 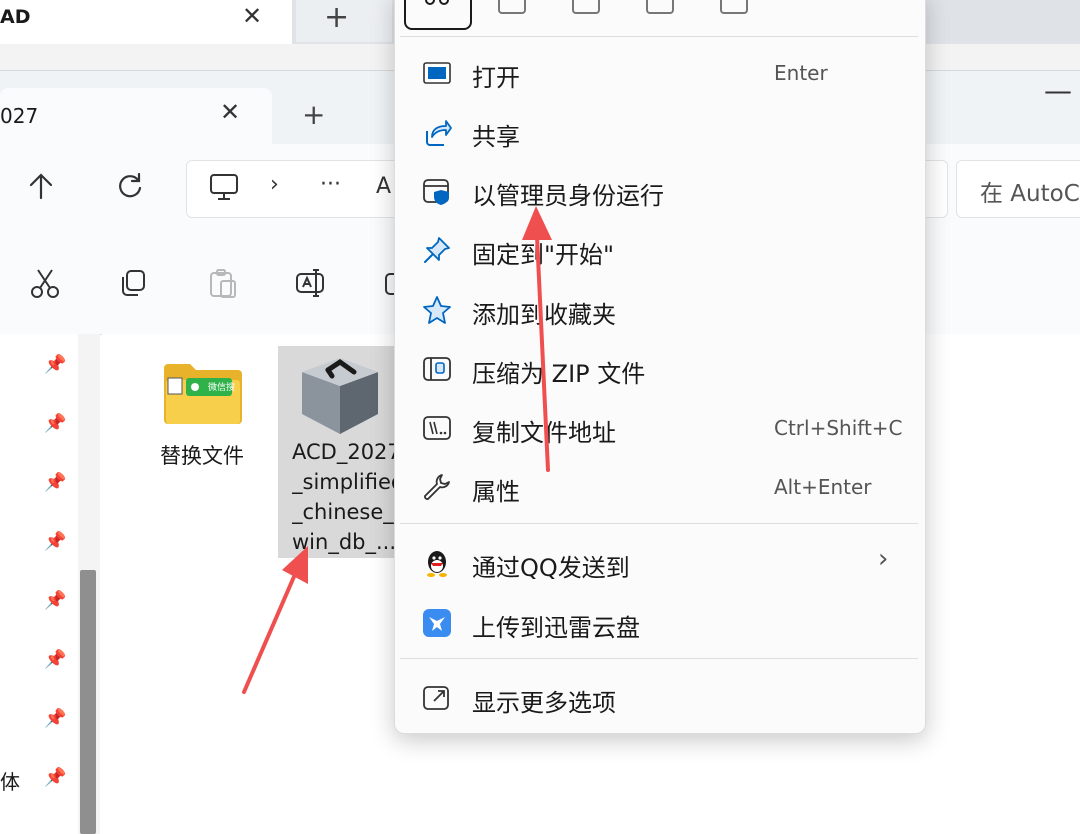 What do you see at coordinates (223, 283) in the screenshot?
I see `paste-icon` at bounding box center [223, 283].